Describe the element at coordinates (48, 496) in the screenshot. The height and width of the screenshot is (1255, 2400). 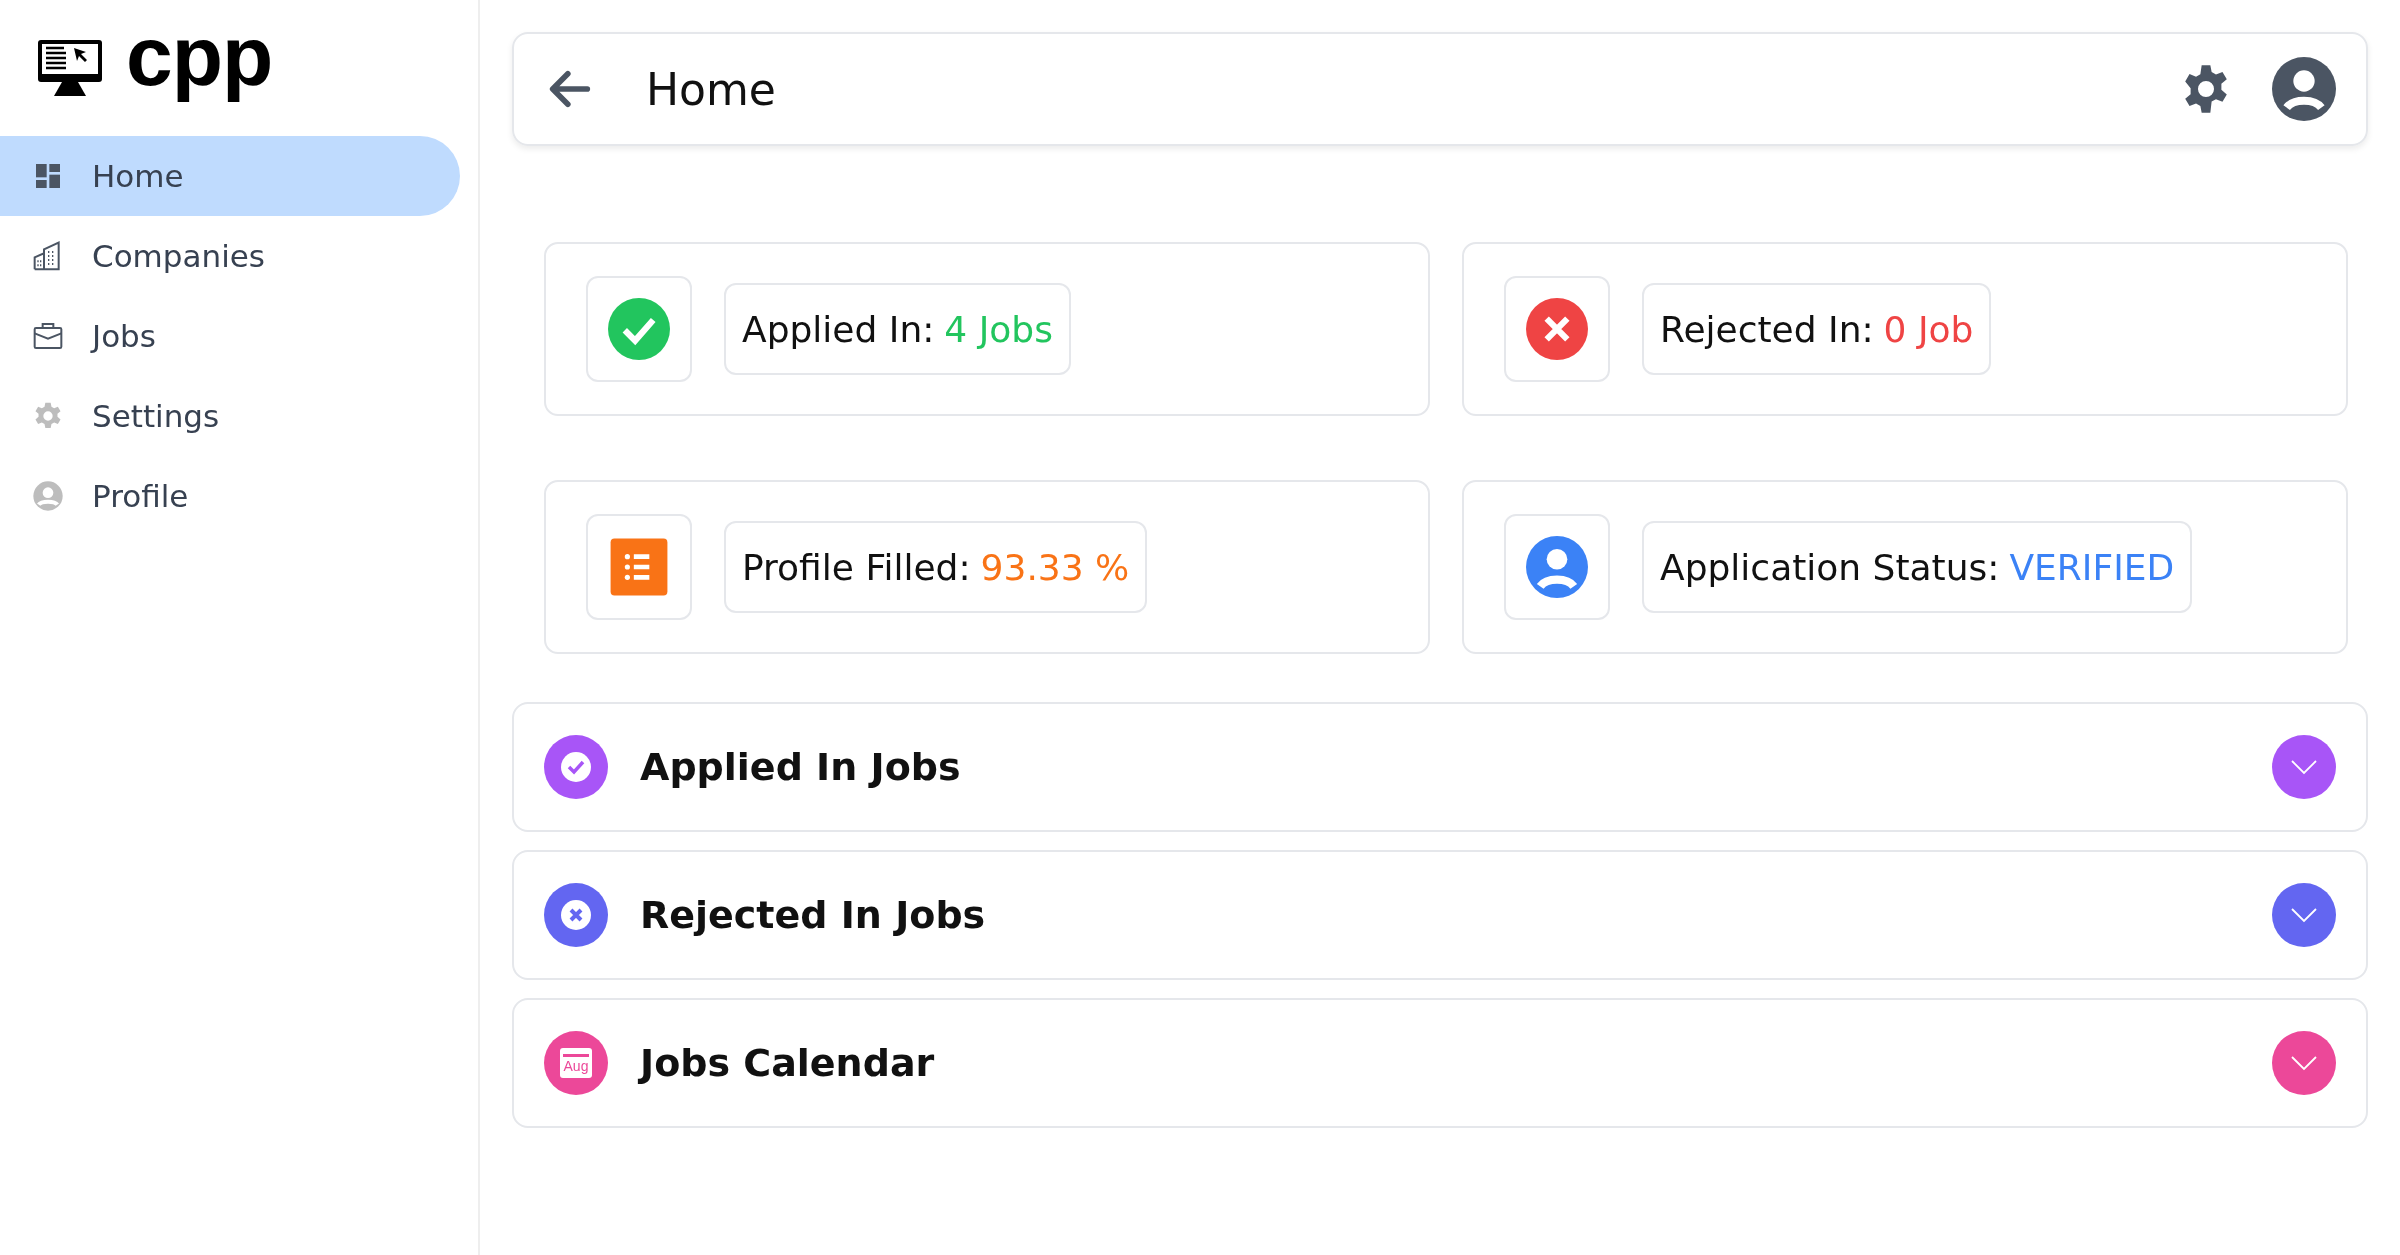
I see `profile-icon` at that location.